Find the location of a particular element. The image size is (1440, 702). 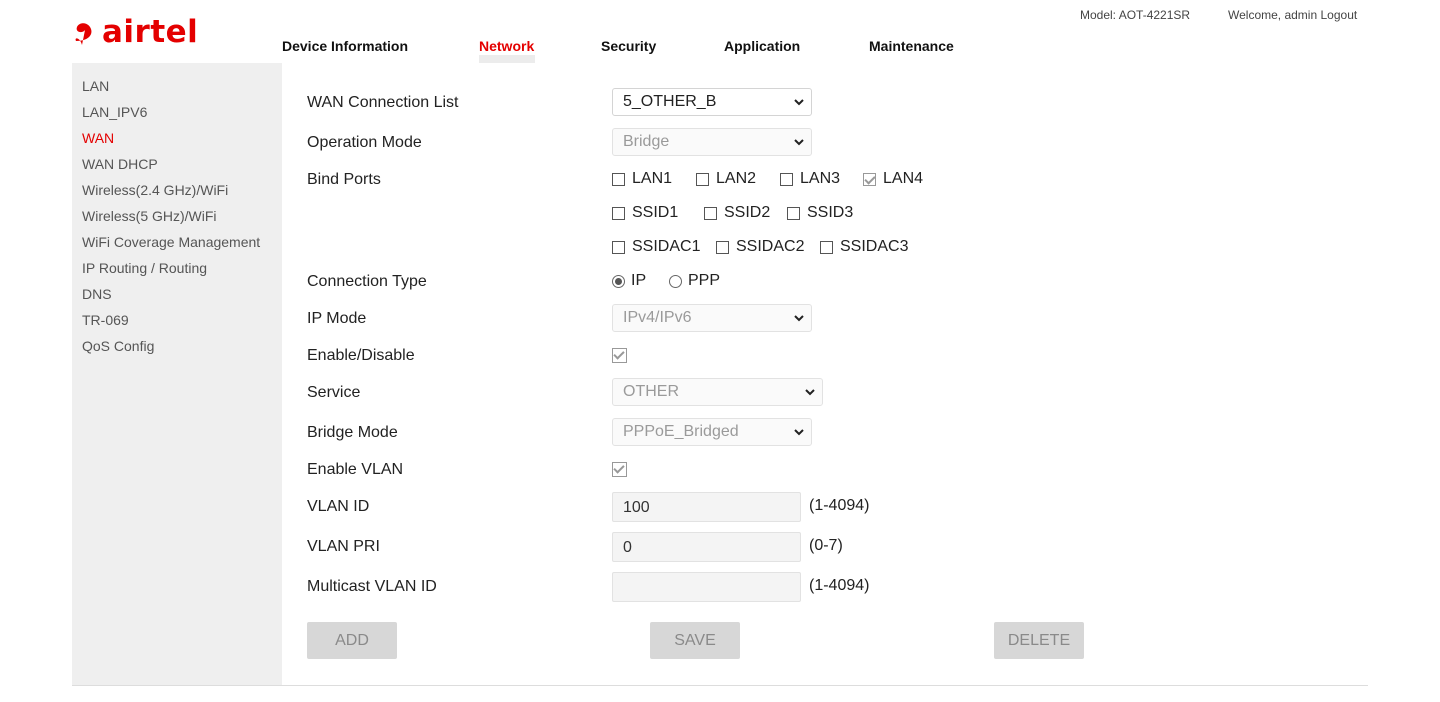

checkbox-label: SSIDAC1 is located at coordinates (666, 246).